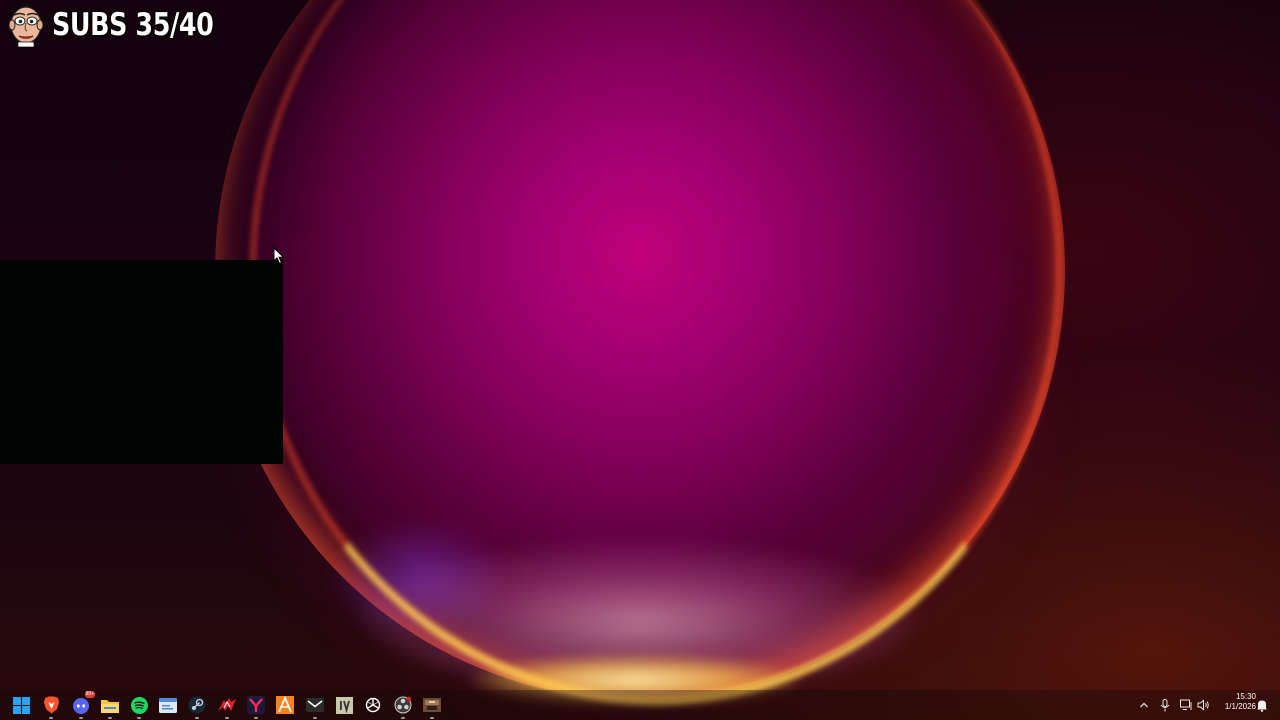 Image resolution: width=1280 pixels, height=720 pixels. I want to click on microphone-icon, so click(1165, 704).